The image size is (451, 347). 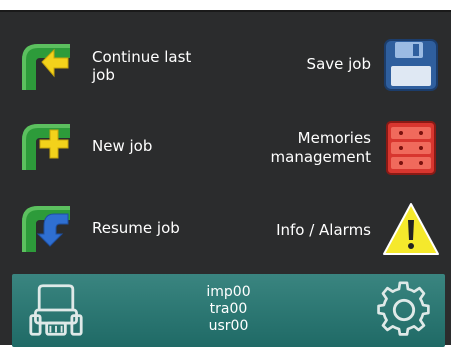 I want to click on green-pipe-plus-icon, so click(x=46, y=147).